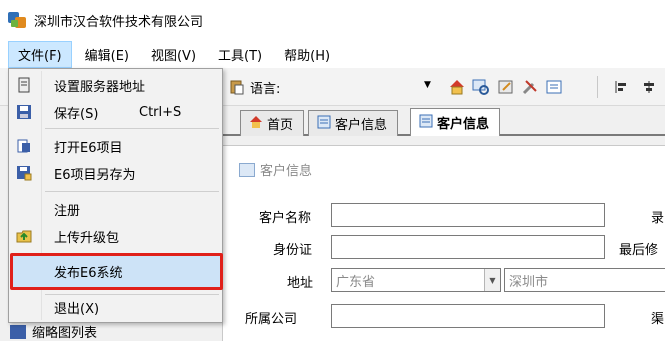 This screenshot has width=665, height=341. Describe the element at coordinates (658, 218) in the screenshot. I see `right-label-1: 录` at that location.